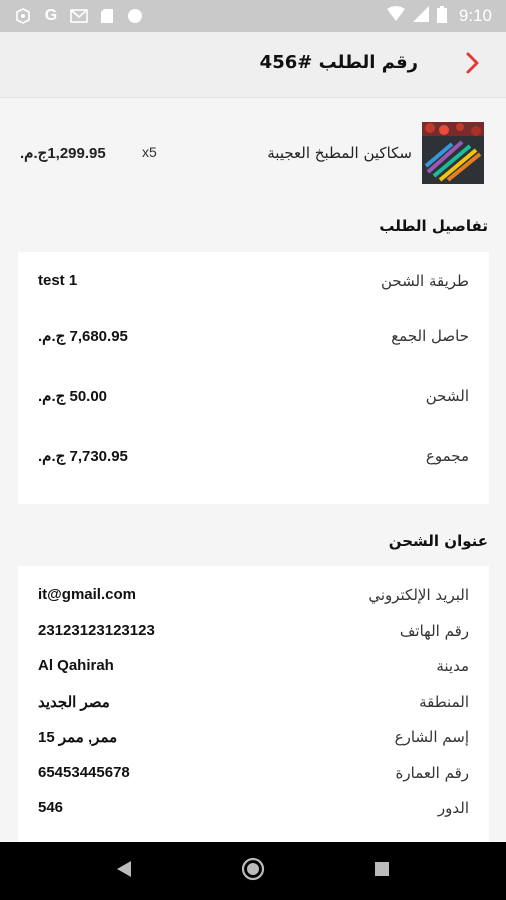  Describe the element at coordinates (63, 153) in the screenshot. I see `product-price: 1,299.95ج.م.` at that location.